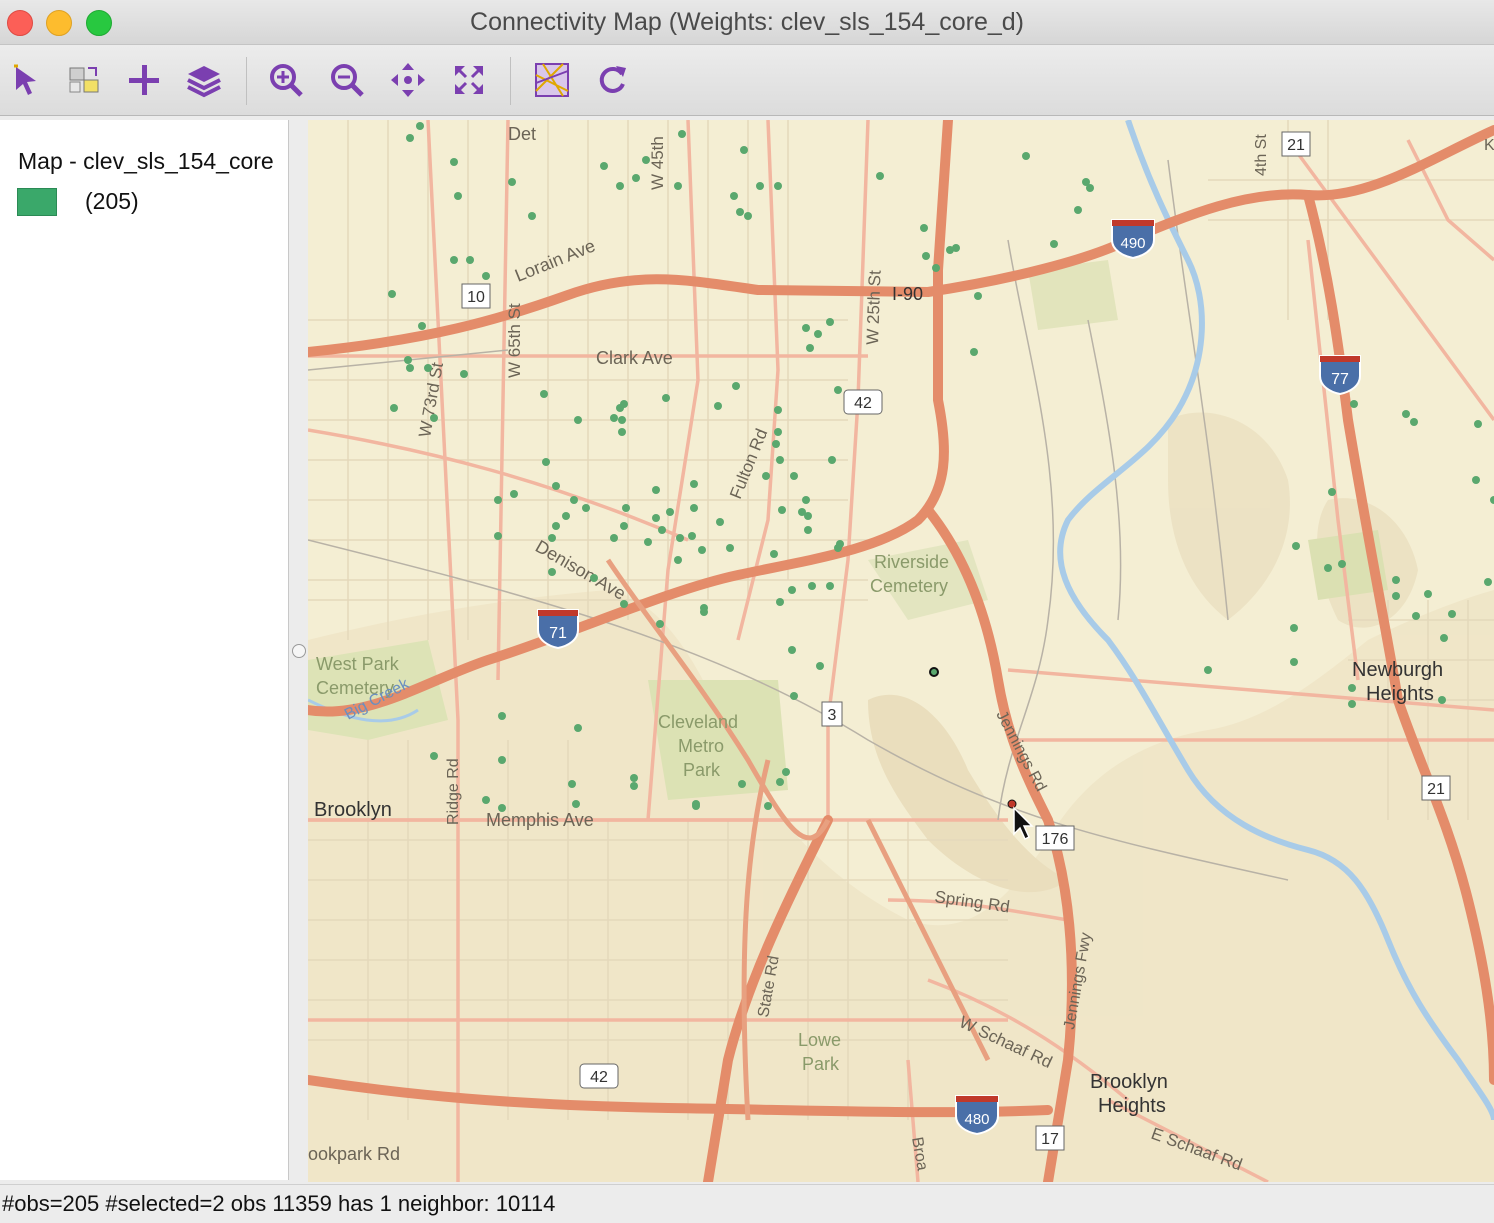  What do you see at coordinates (37, 202) in the screenshot?
I see `legend-swatch` at bounding box center [37, 202].